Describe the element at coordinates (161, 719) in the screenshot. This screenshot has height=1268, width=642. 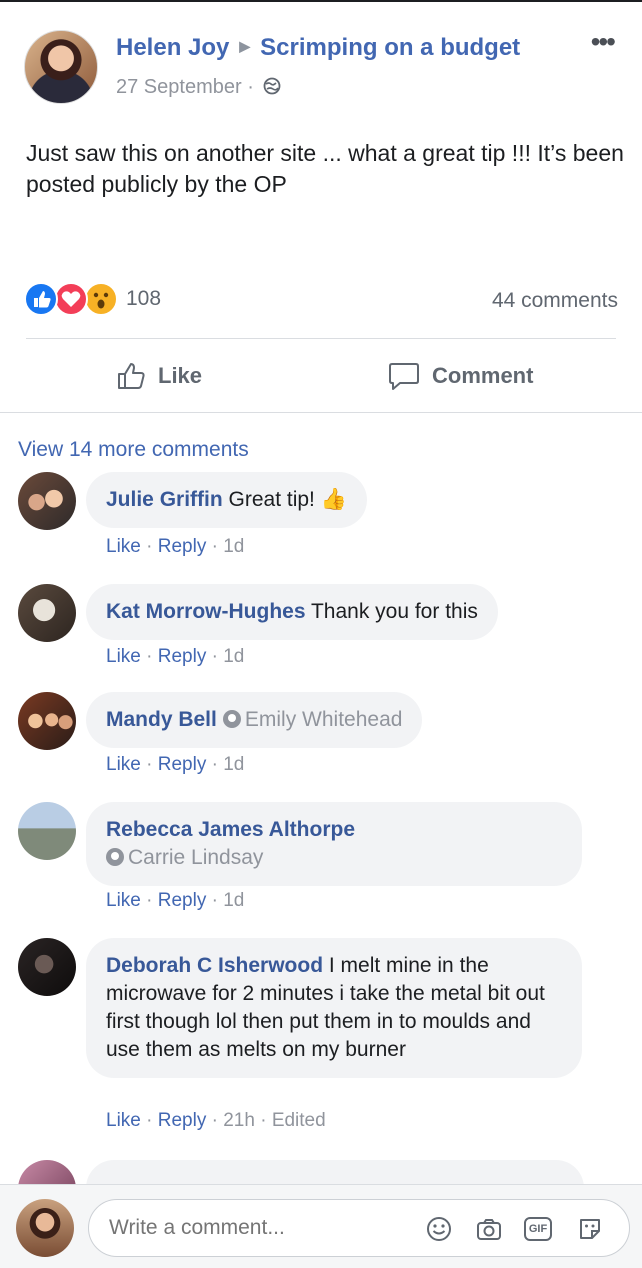
I see `commenter-name-link: Mandy Bell` at that location.